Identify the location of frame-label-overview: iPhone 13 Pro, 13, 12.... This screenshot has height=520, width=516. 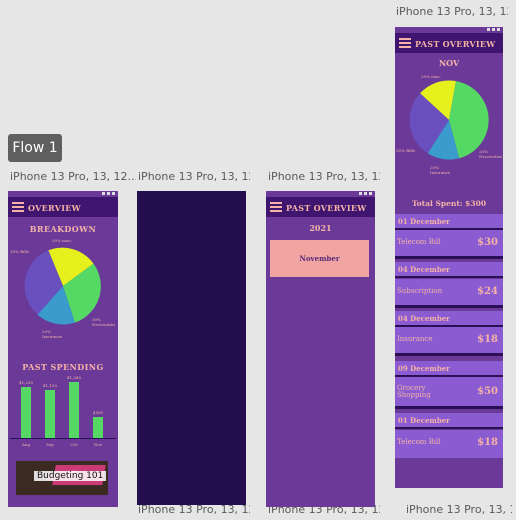
(73, 176).